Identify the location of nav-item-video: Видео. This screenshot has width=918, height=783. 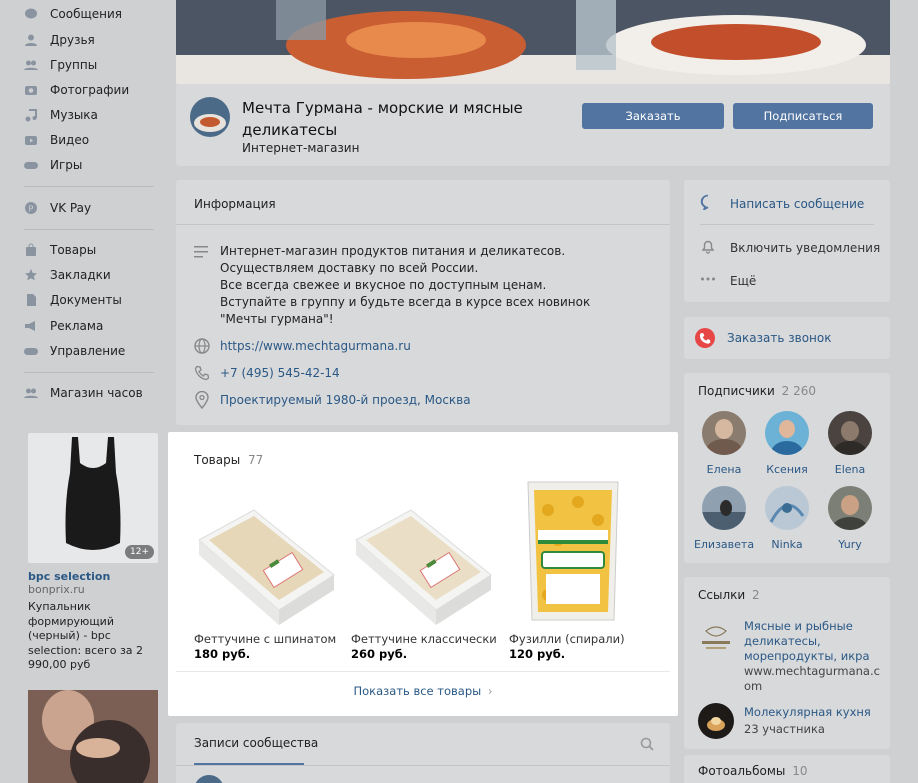
(56, 140).